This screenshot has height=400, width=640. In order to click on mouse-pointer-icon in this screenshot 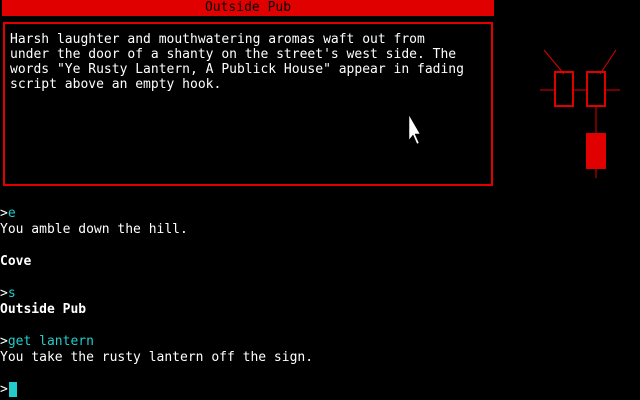, I will do `click(414, 129)`.